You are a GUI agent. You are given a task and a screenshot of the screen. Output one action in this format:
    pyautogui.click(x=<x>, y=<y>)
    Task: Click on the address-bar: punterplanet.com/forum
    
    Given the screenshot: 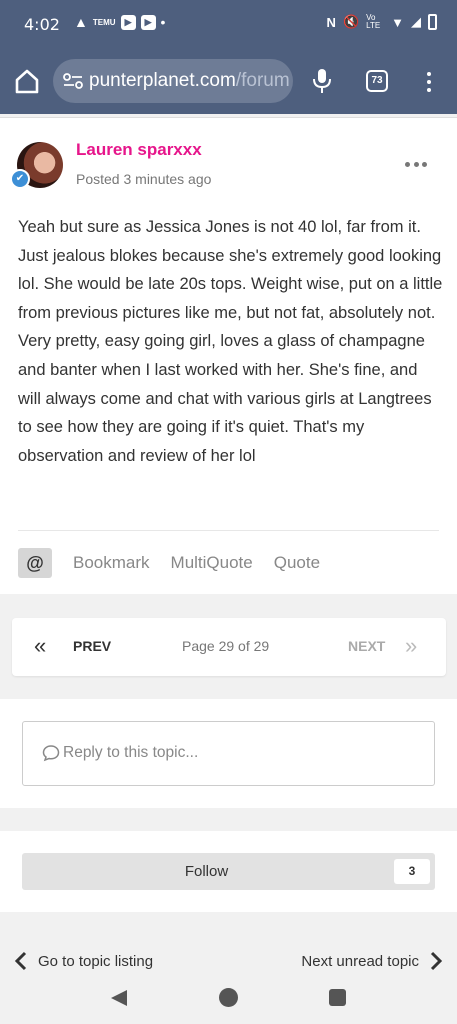 What is the action you would take?
    pyautogui.click(x=173, y=81)
    